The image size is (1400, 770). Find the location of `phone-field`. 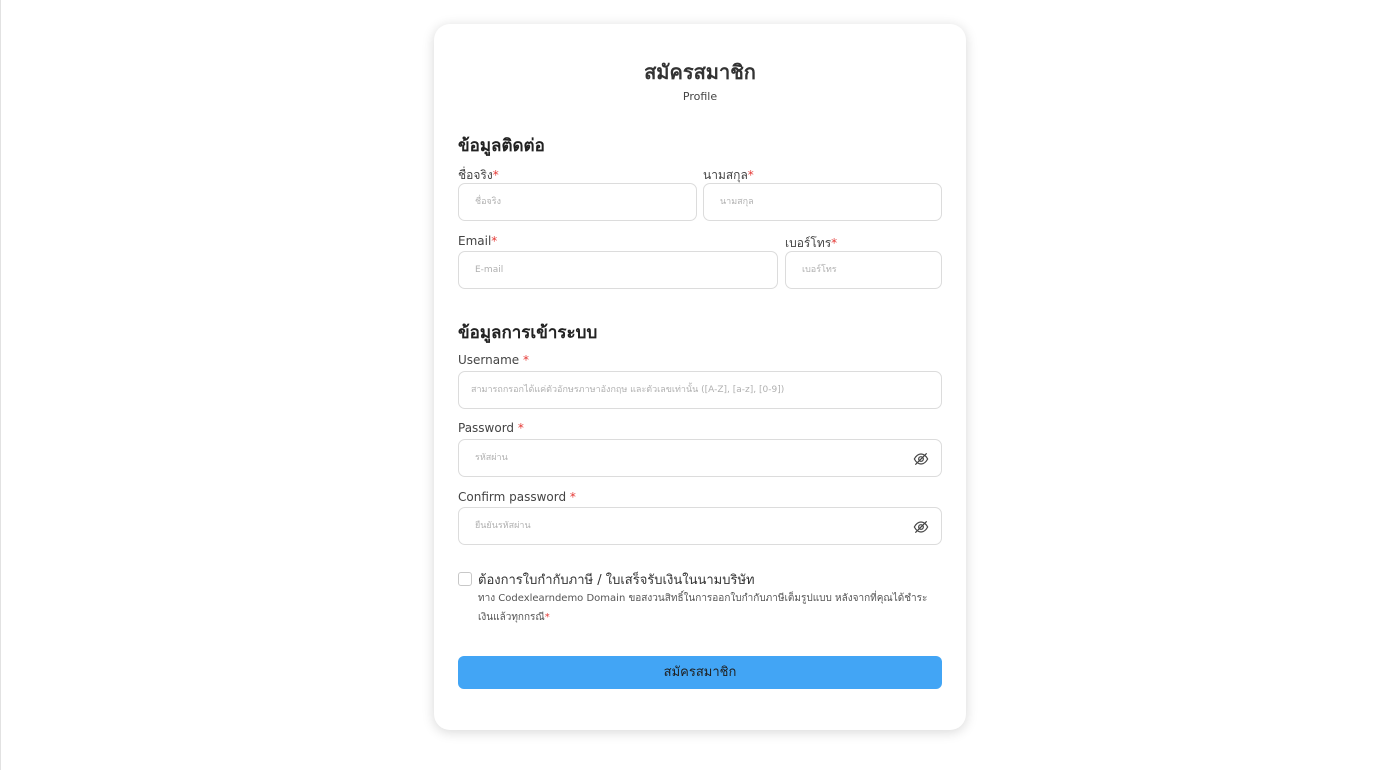

phone-field is located at coordinates (863, 270).